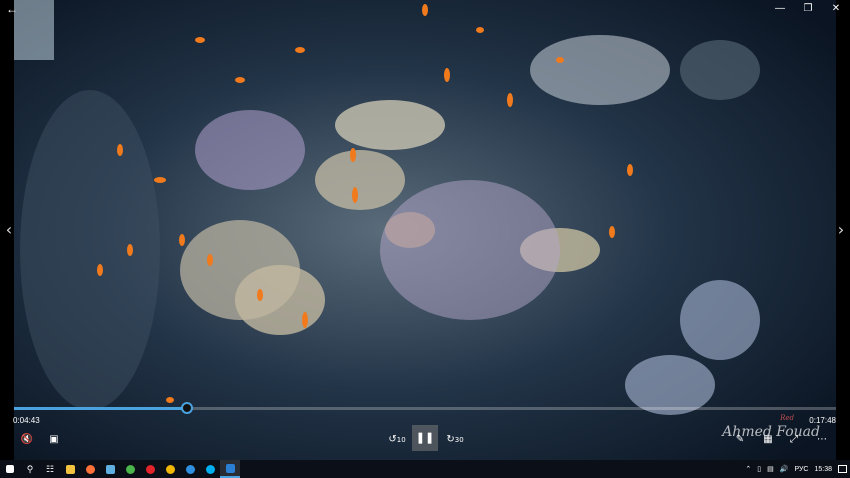  Describe the element at coordinates (425, 469) in the screenshot. I see `taskbar: ⚲ ☷ ⌃ ▯ ▤ 🔊 РУС 15:38` at that location.